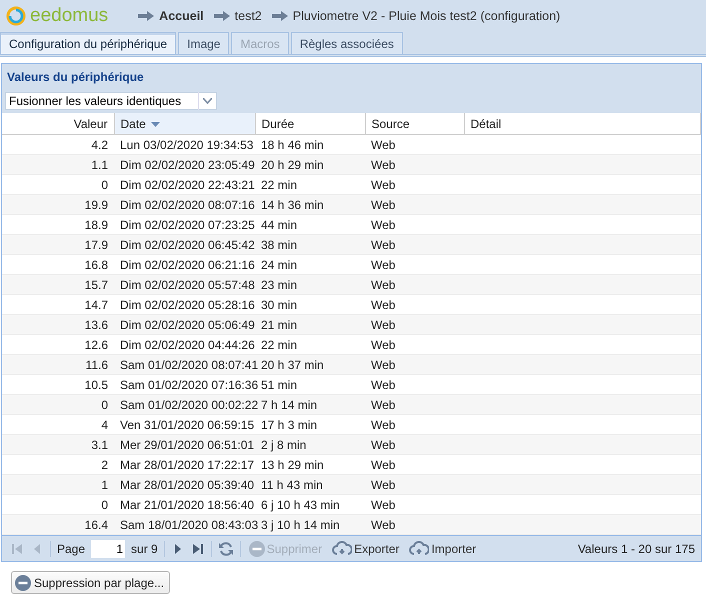  What do you see at coordinates (181, 15) in the screenshot?
I see `breadcrumb-link: Accueil` at bounding box center [181, 15].